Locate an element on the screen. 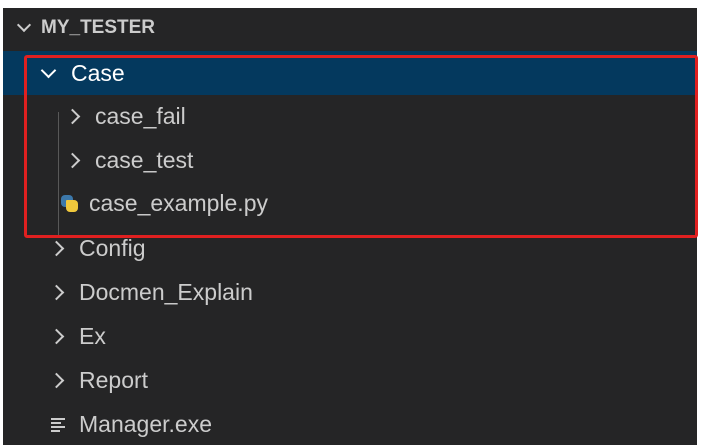 The image size is (703, 446). tree-item-label: case_example.py is located at coordinates (178, 202).